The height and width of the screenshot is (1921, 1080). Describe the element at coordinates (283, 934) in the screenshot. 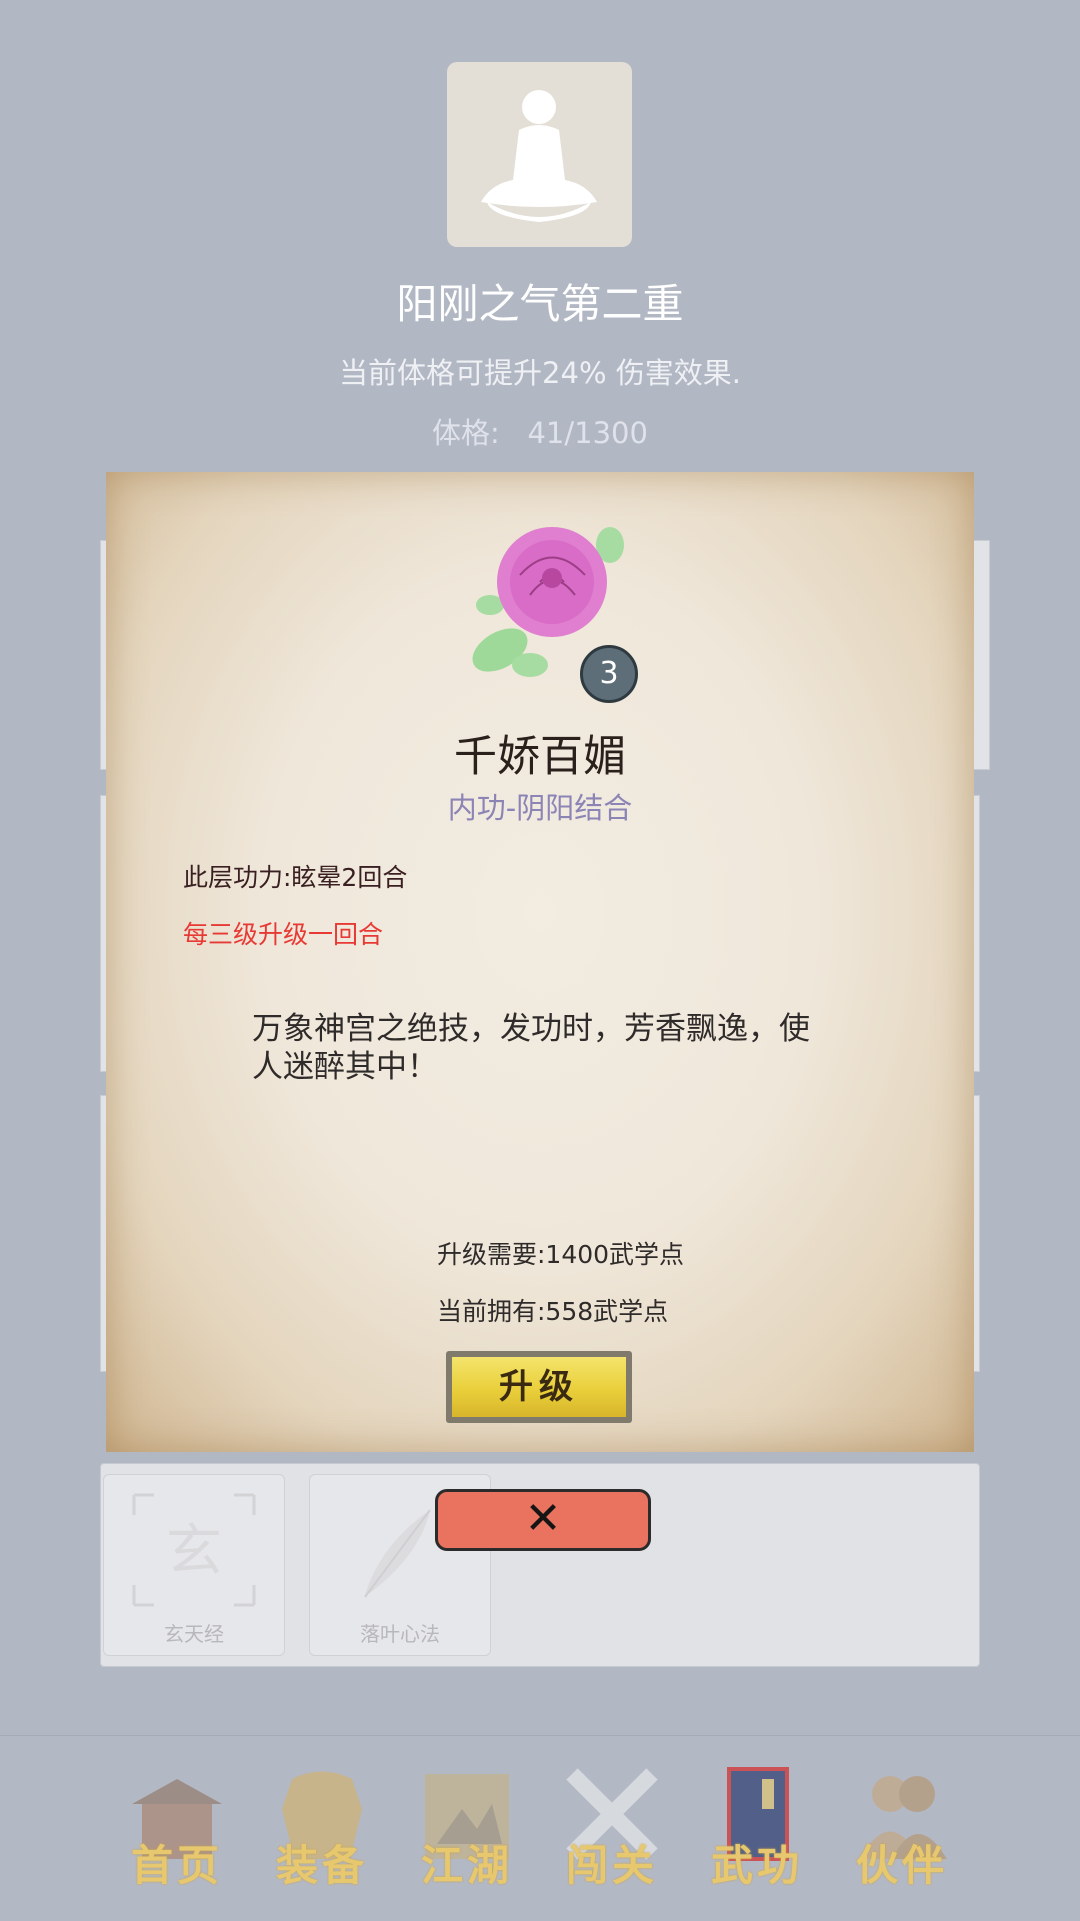

I see `upgrade-note: 每三级升级一回合` at that location.